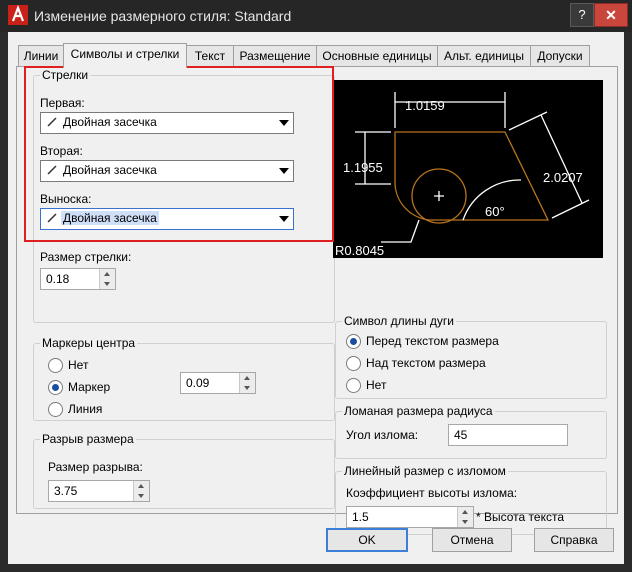  Describe the element at coordinates (66, 491) in the screenshot. I see `break-size-value: 3.75` at that location.